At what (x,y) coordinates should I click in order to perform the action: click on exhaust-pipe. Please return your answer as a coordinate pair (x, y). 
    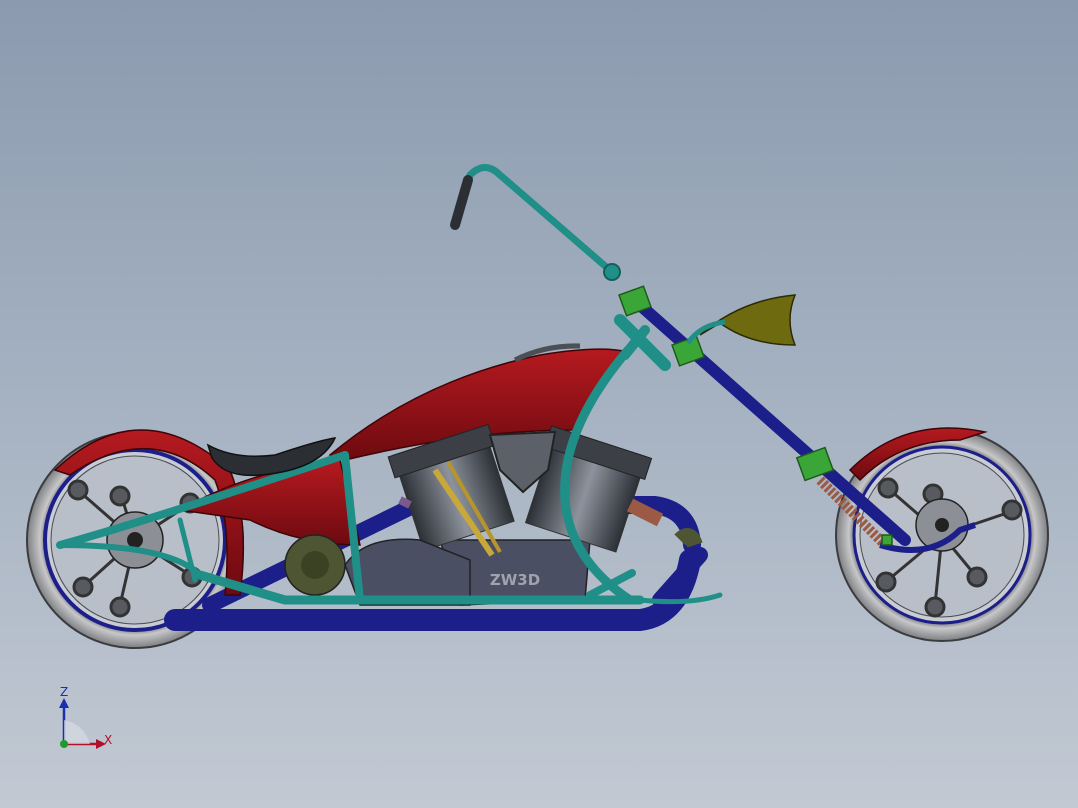
    Looking at the image, I should click on (405, 502).